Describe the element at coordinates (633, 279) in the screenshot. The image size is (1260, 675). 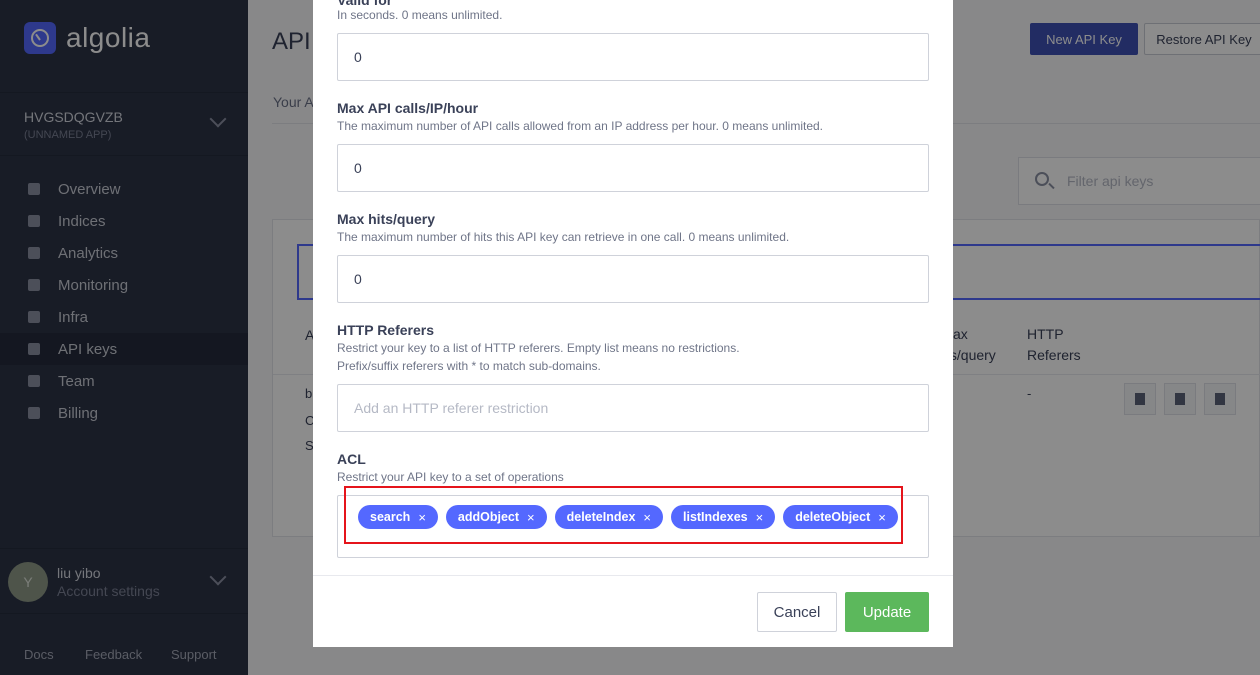
I see `max-hits-input` at that location.